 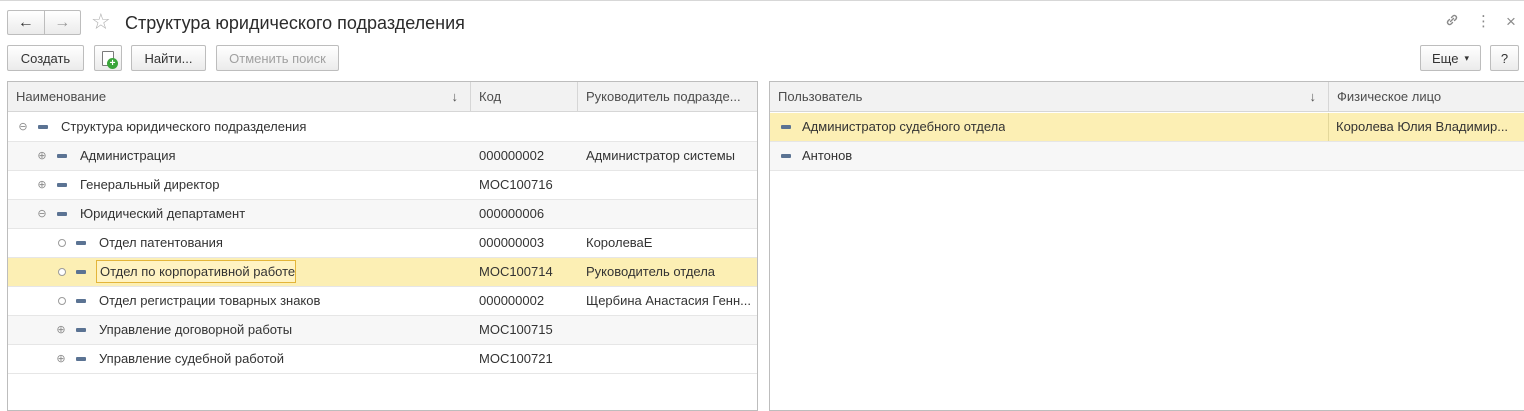 What do you see at coordinates (382, 214) in the screenshot?
I see `table-row: ⊖ Юридический департамент 000000006` at bounding box center [382, 214].